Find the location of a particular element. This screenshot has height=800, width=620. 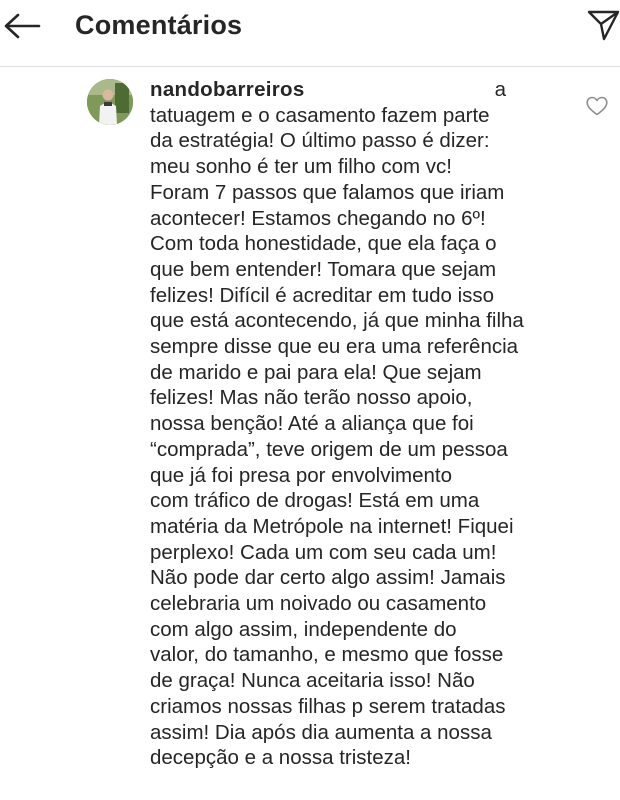

paper-plane-icon is located at coordinates (603, 27).